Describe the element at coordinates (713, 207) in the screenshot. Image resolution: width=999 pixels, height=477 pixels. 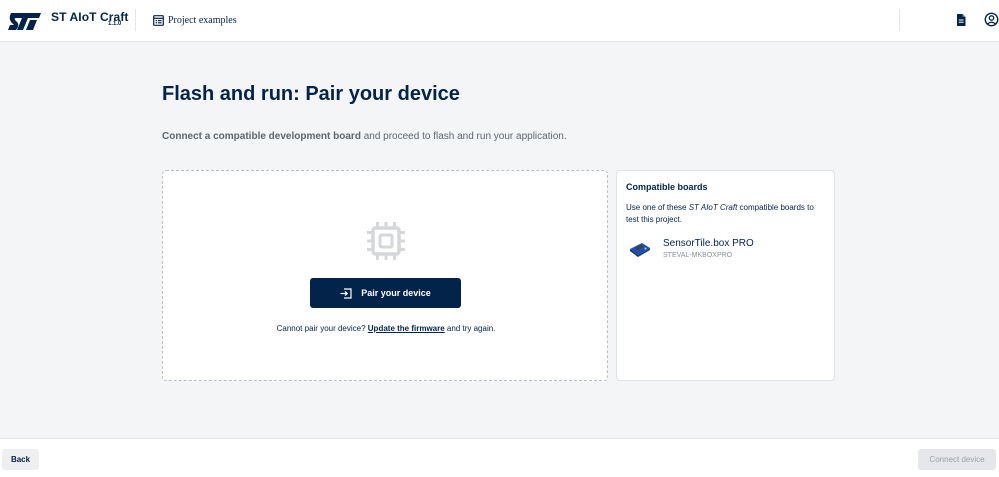
I see `boards-desc-app-name: ST AIoT Craft` at that location.